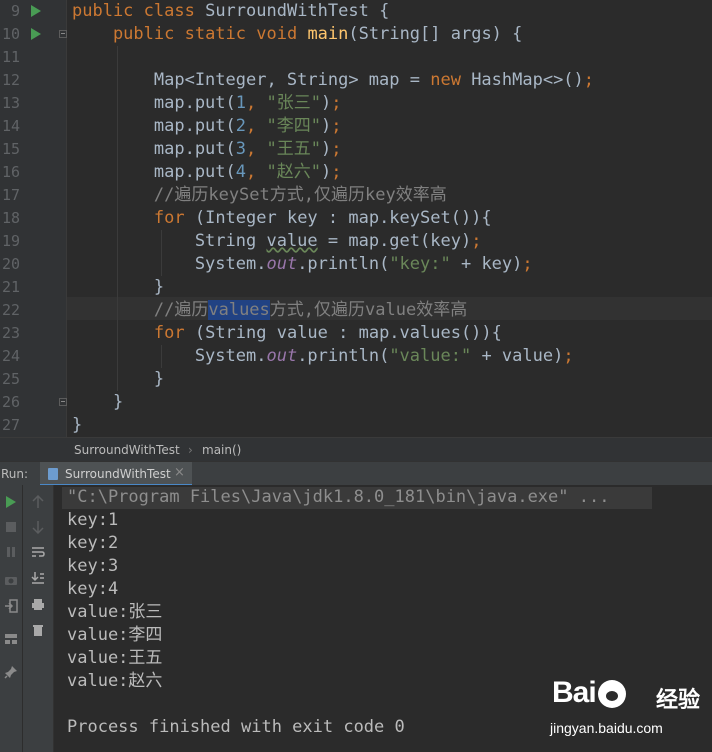 This screenshot has width=712, height=752. I want to click on paw-icon, so click(611, 694).